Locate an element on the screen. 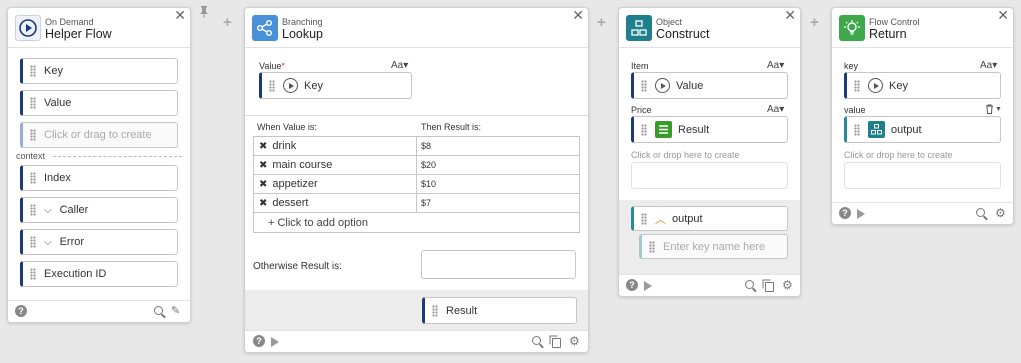 This screenshot has height=363, width=1021. edit-pencil-icon: ✎ is located at coordinates (175, 310).